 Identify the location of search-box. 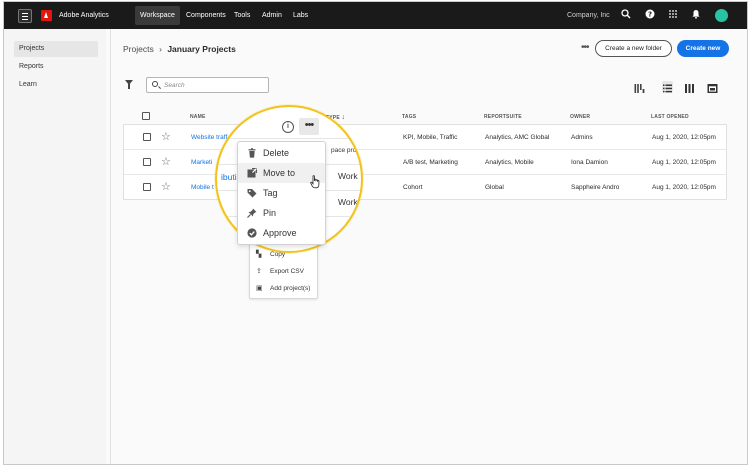
(207, 85).